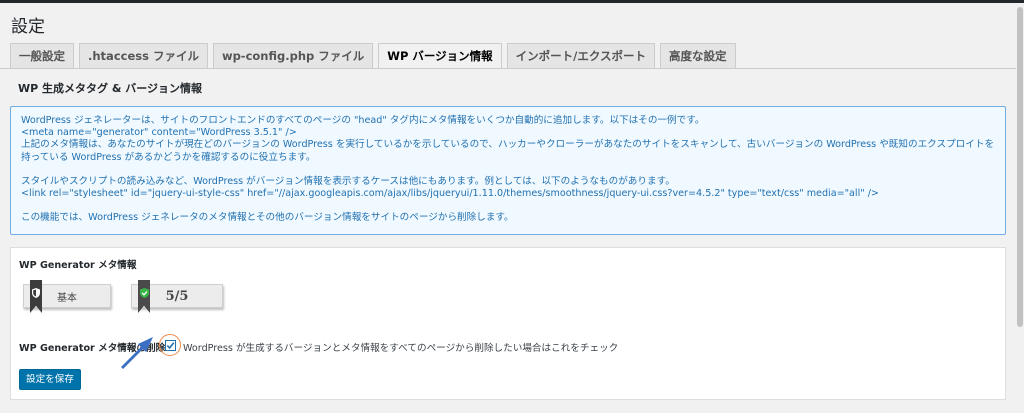  What do you see at coordinates (1020, 167) in the screenshot?
I see `scrollbar-thumb` at bounding box center [1020, 167].